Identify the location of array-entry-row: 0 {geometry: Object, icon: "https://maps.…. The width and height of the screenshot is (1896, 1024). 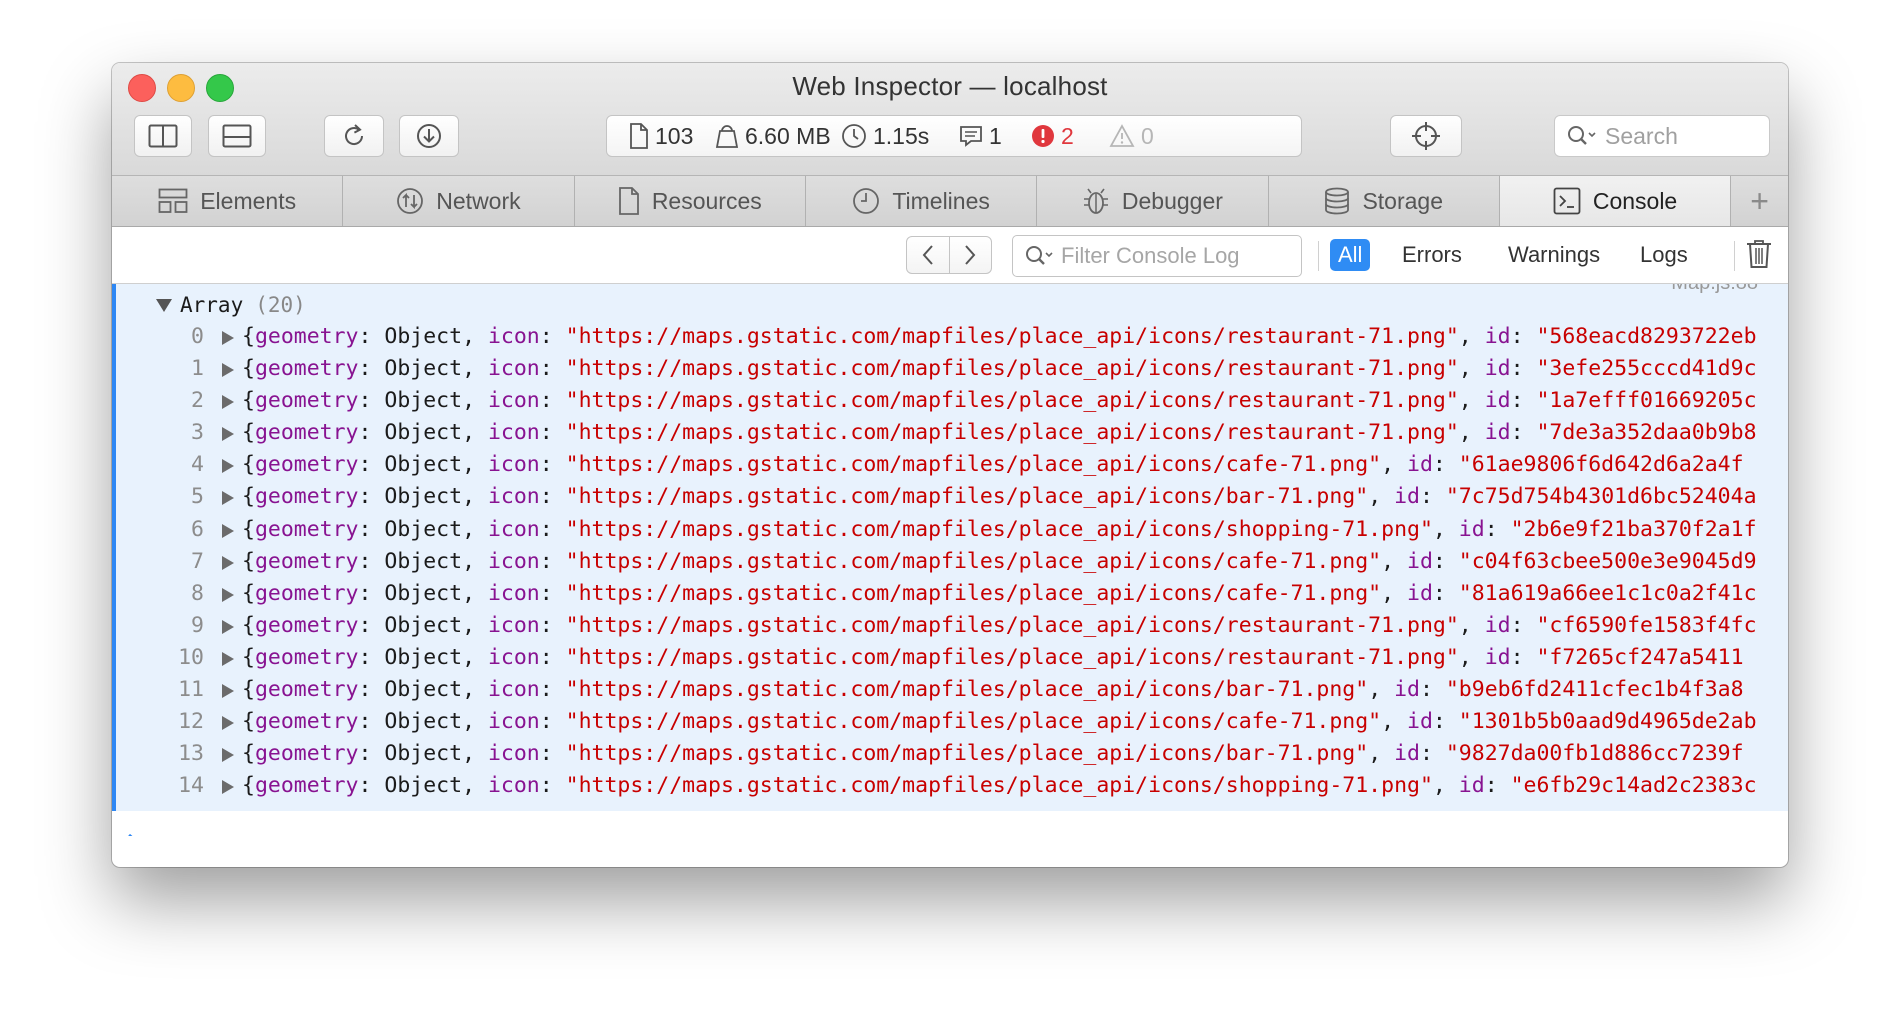
(952, 337).